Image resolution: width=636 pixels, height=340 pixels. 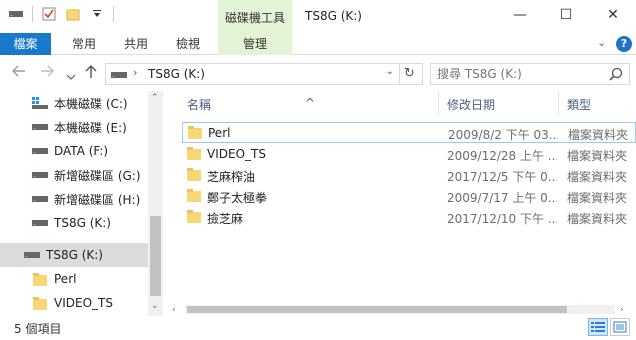 I want to click on large-icons-view-icon, so click(x=620, y=327).